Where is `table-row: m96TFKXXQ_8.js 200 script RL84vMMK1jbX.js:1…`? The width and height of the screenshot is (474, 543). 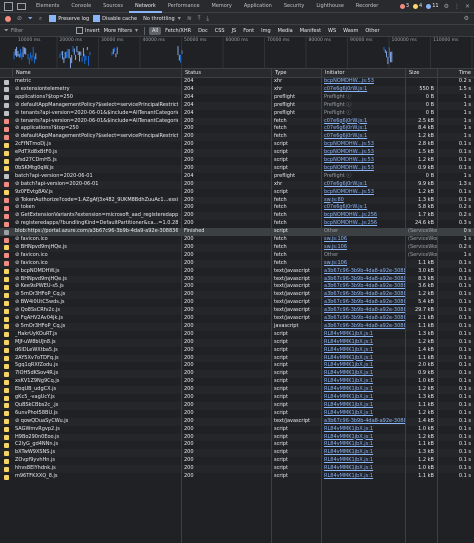 table-row: m96TFKXXQ_8.js 200 script RL84vMMK1jbX.js:1… is located at coordinates (237, 477).